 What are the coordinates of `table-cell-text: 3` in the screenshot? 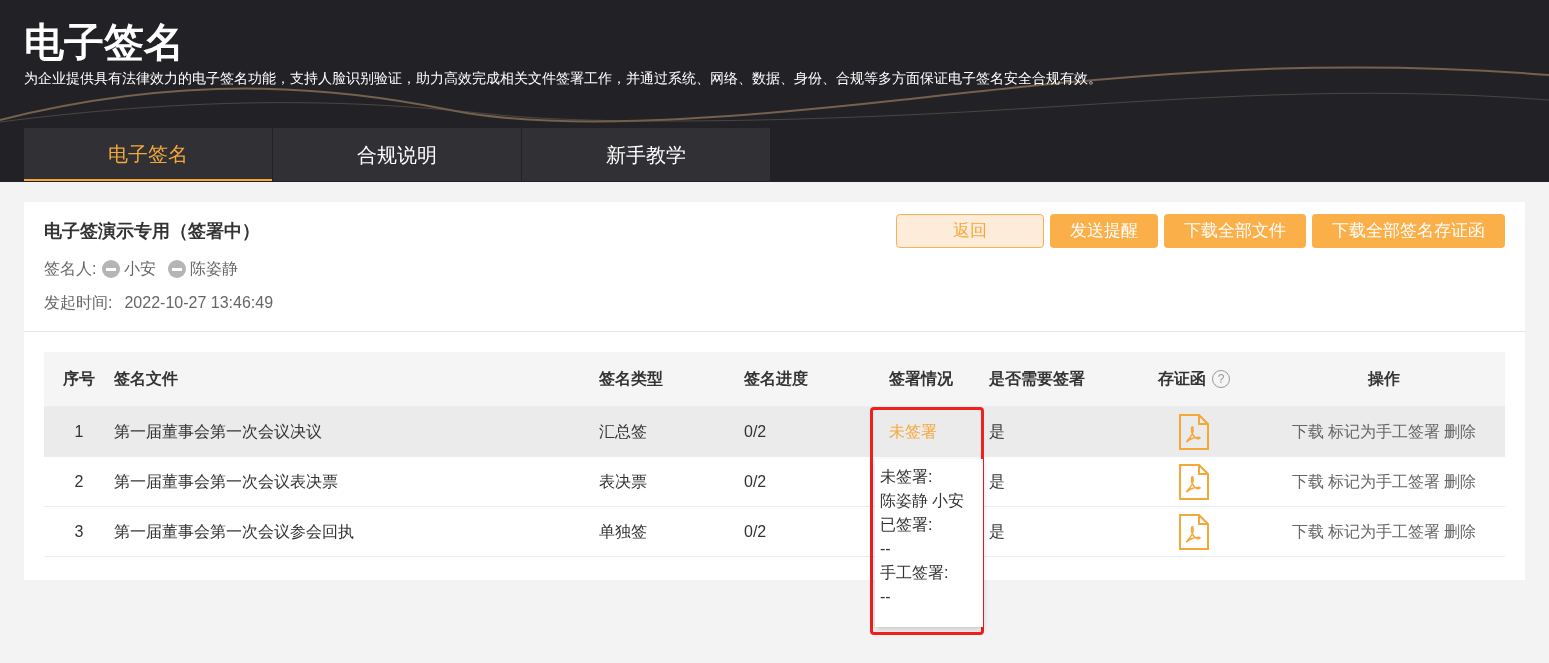 It's located at (79, 531).